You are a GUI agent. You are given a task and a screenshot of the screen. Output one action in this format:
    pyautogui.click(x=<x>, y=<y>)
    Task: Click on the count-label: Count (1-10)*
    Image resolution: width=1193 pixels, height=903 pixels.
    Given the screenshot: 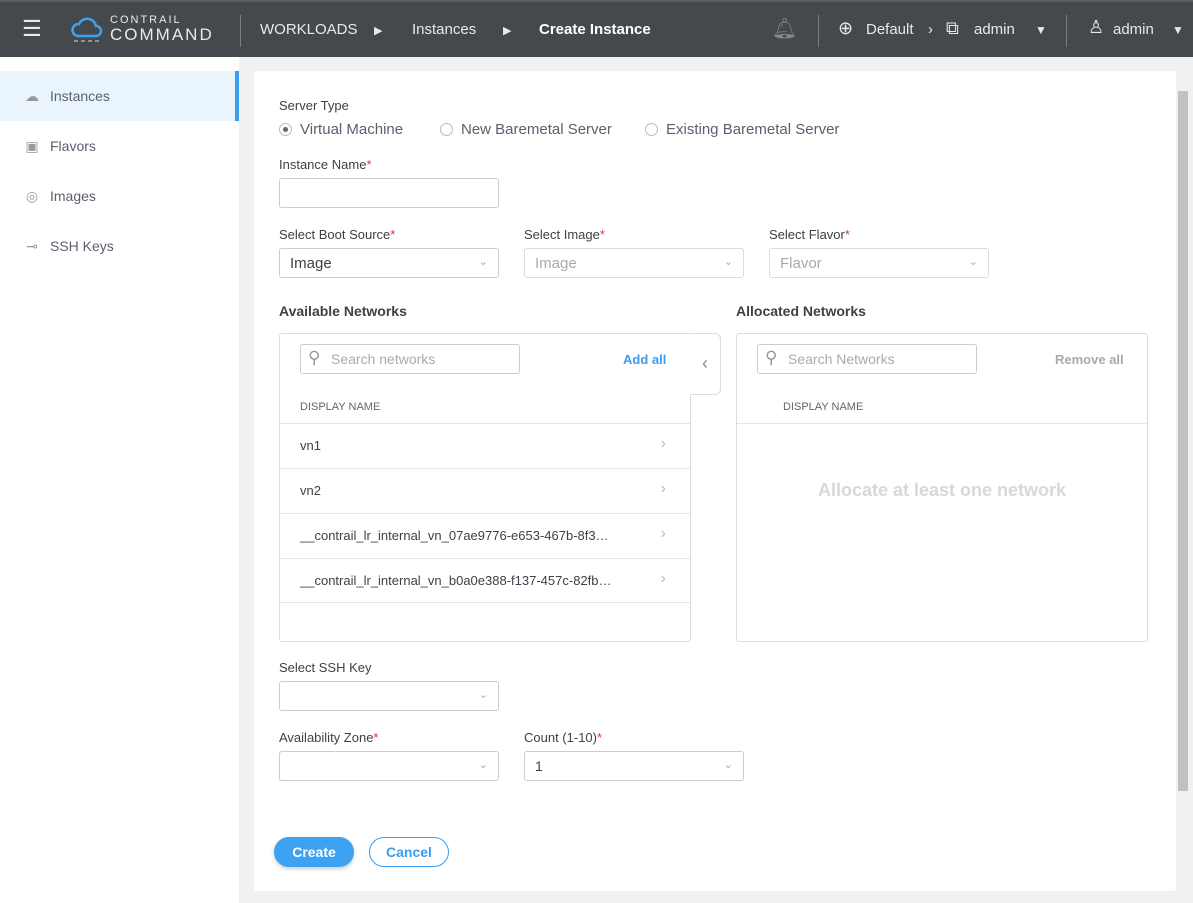 What is the action you would take?
    pyautogui.click(x=563, y=737)
    